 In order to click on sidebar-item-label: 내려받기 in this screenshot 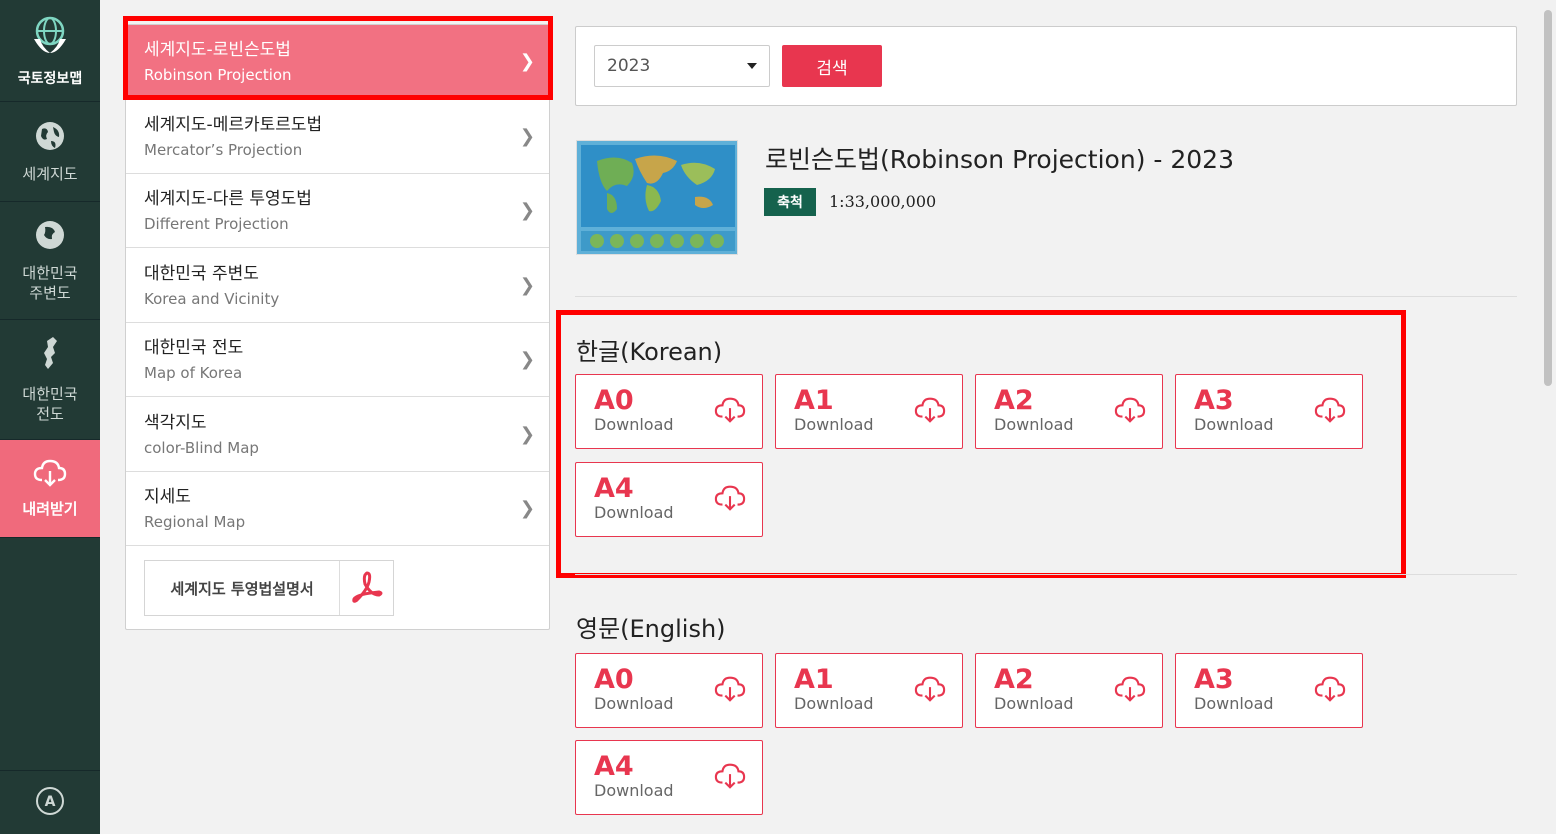, I will do `click(50, 509)`.